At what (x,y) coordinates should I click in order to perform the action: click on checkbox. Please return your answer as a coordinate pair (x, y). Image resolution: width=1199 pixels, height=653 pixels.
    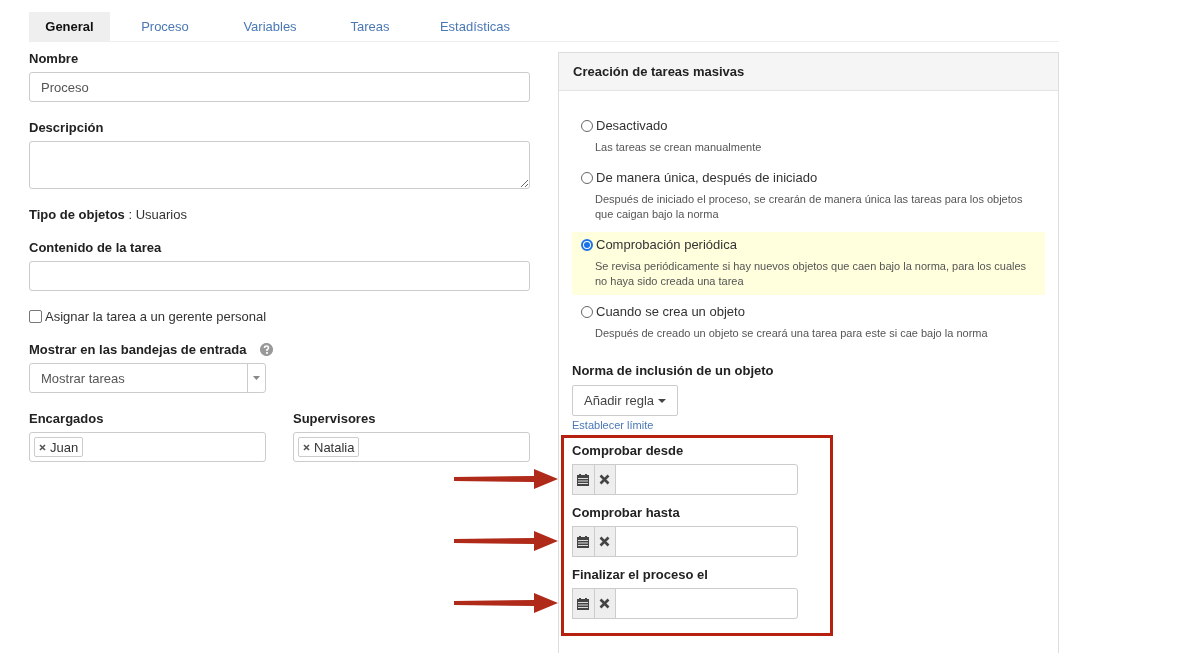
    Looking at the image, I should click on (35, 316).